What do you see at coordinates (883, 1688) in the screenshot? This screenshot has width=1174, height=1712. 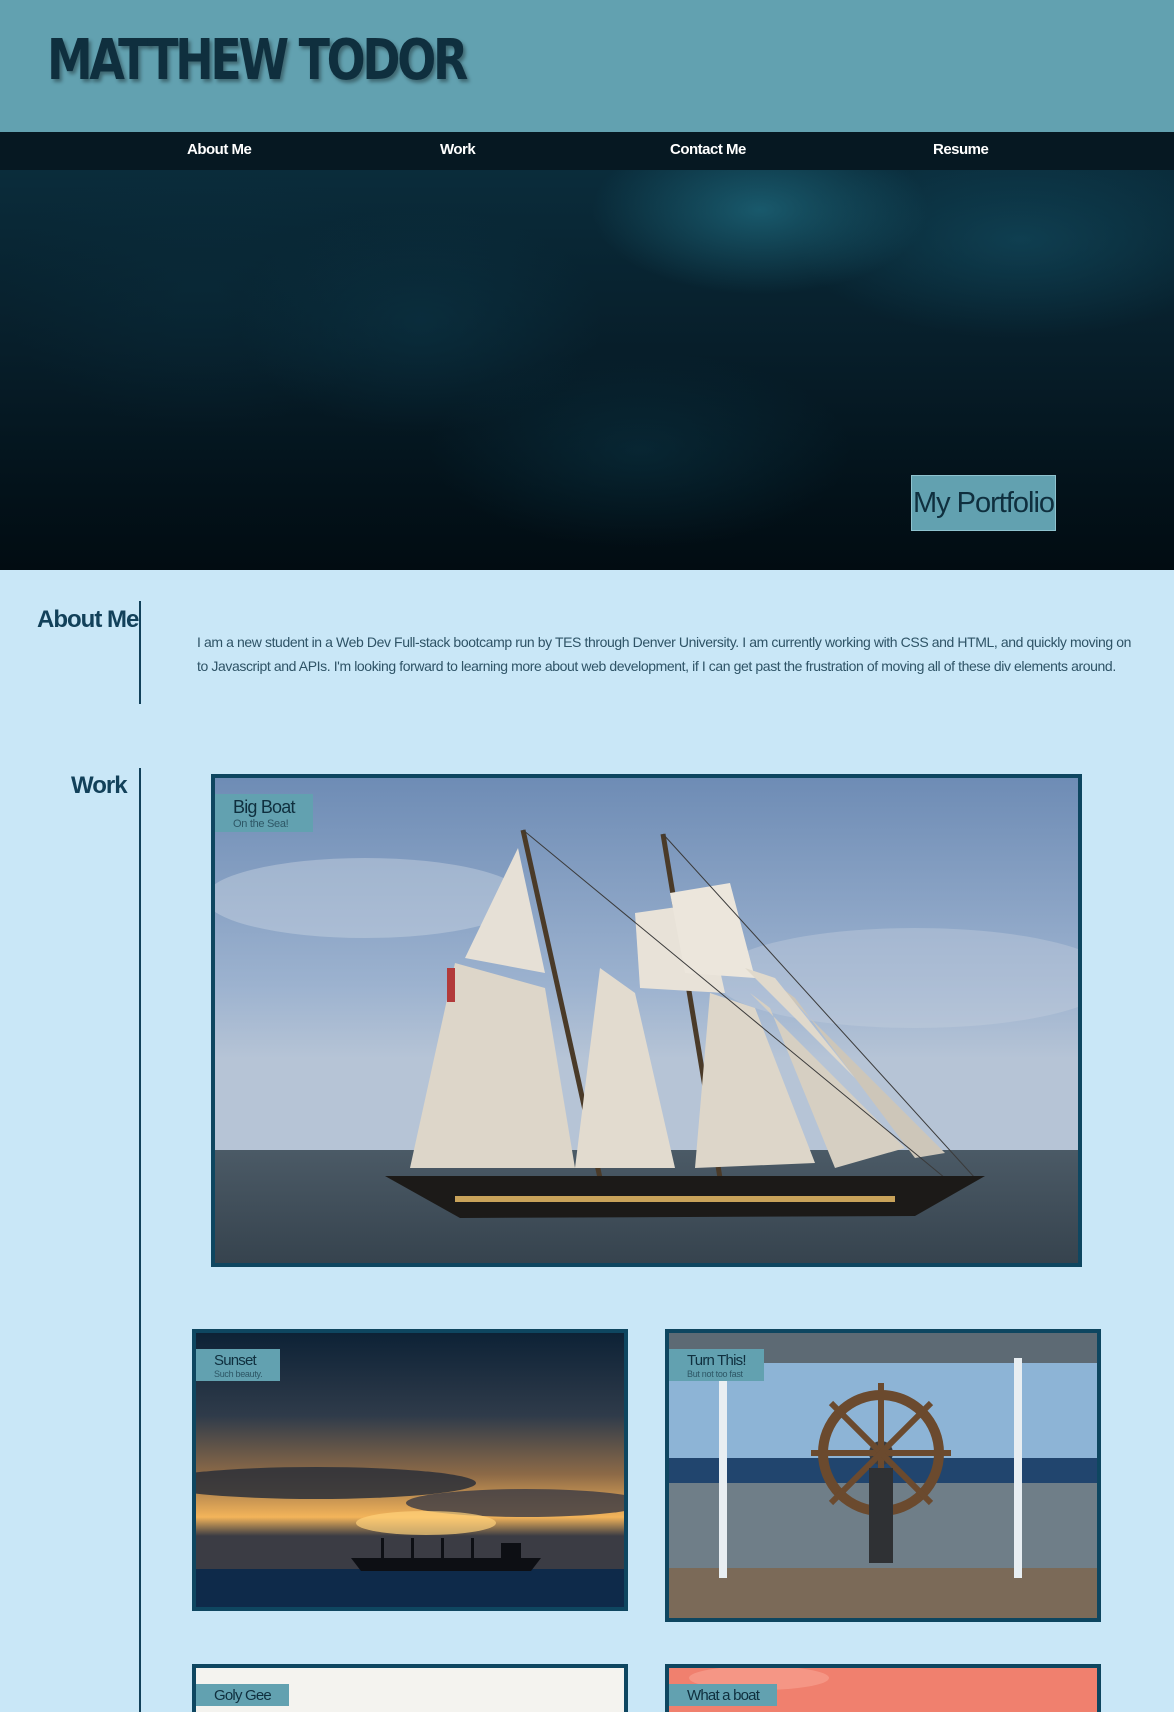 I see `work-card-what-a-boat: What a boat` at bounding box center [883, 1688].